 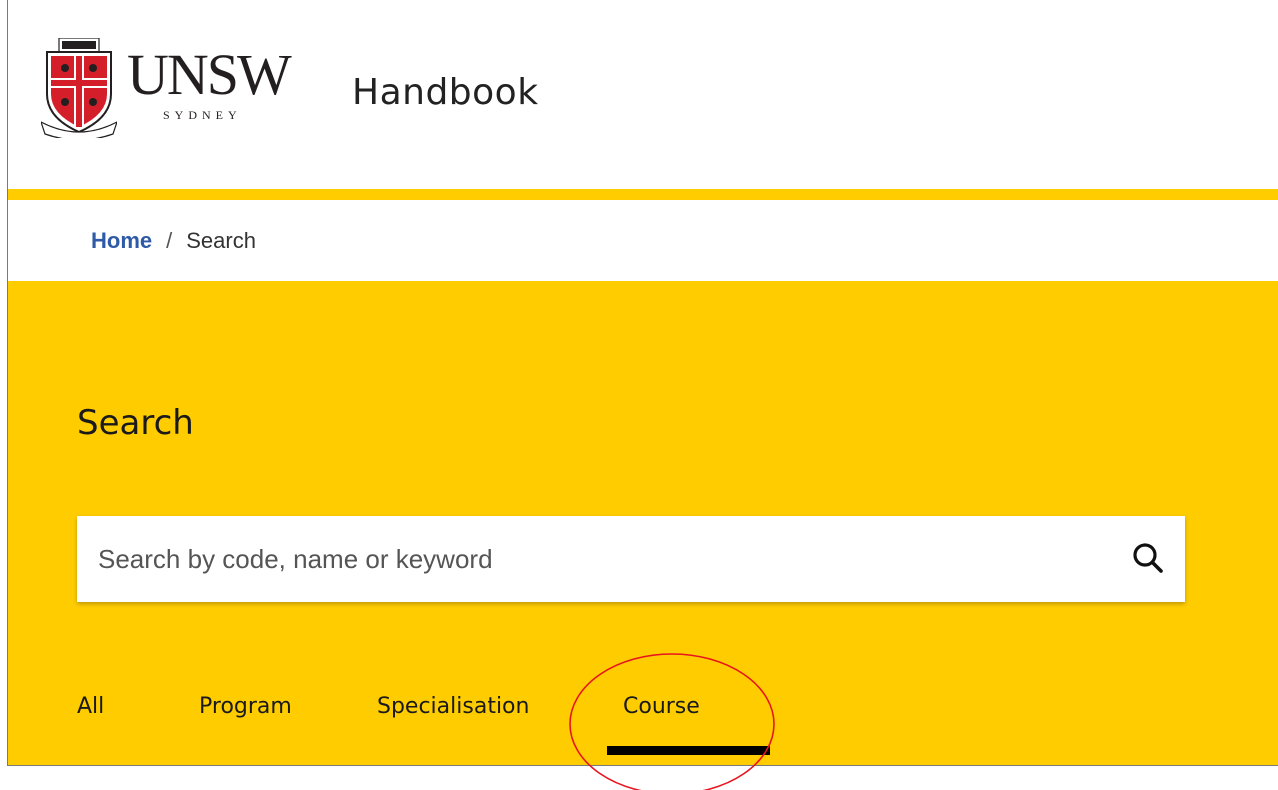 I want to click on search-input, so click(x=587, y=559).